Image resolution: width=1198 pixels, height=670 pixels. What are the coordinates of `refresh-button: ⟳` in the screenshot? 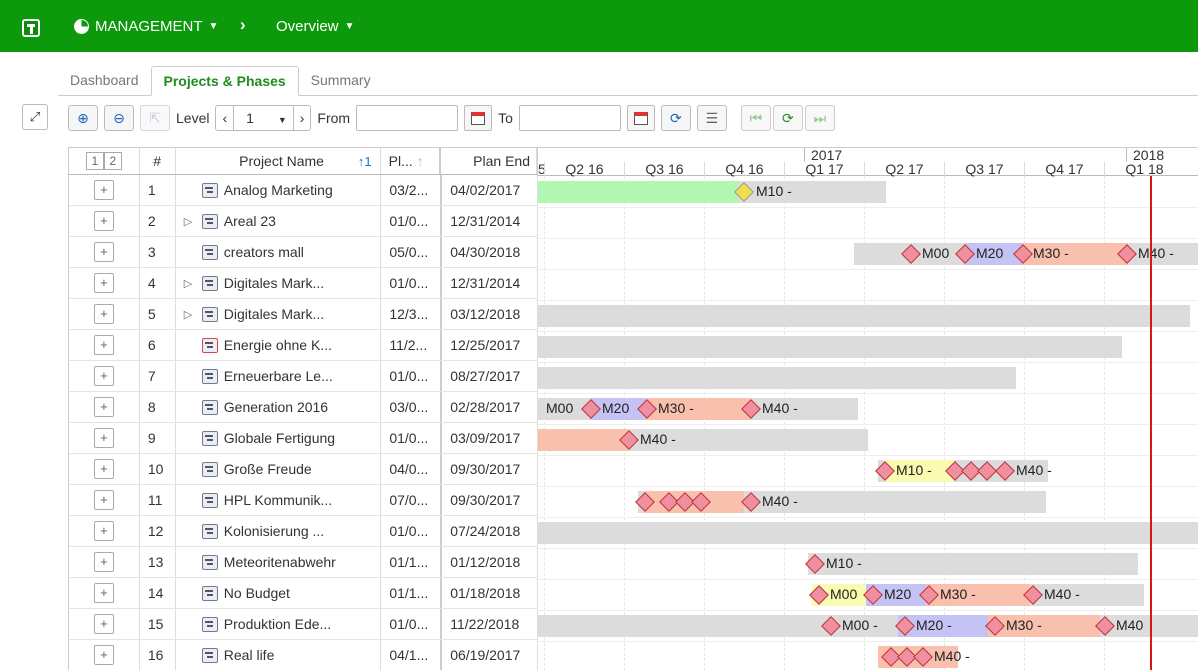 It's located at (675, 118).